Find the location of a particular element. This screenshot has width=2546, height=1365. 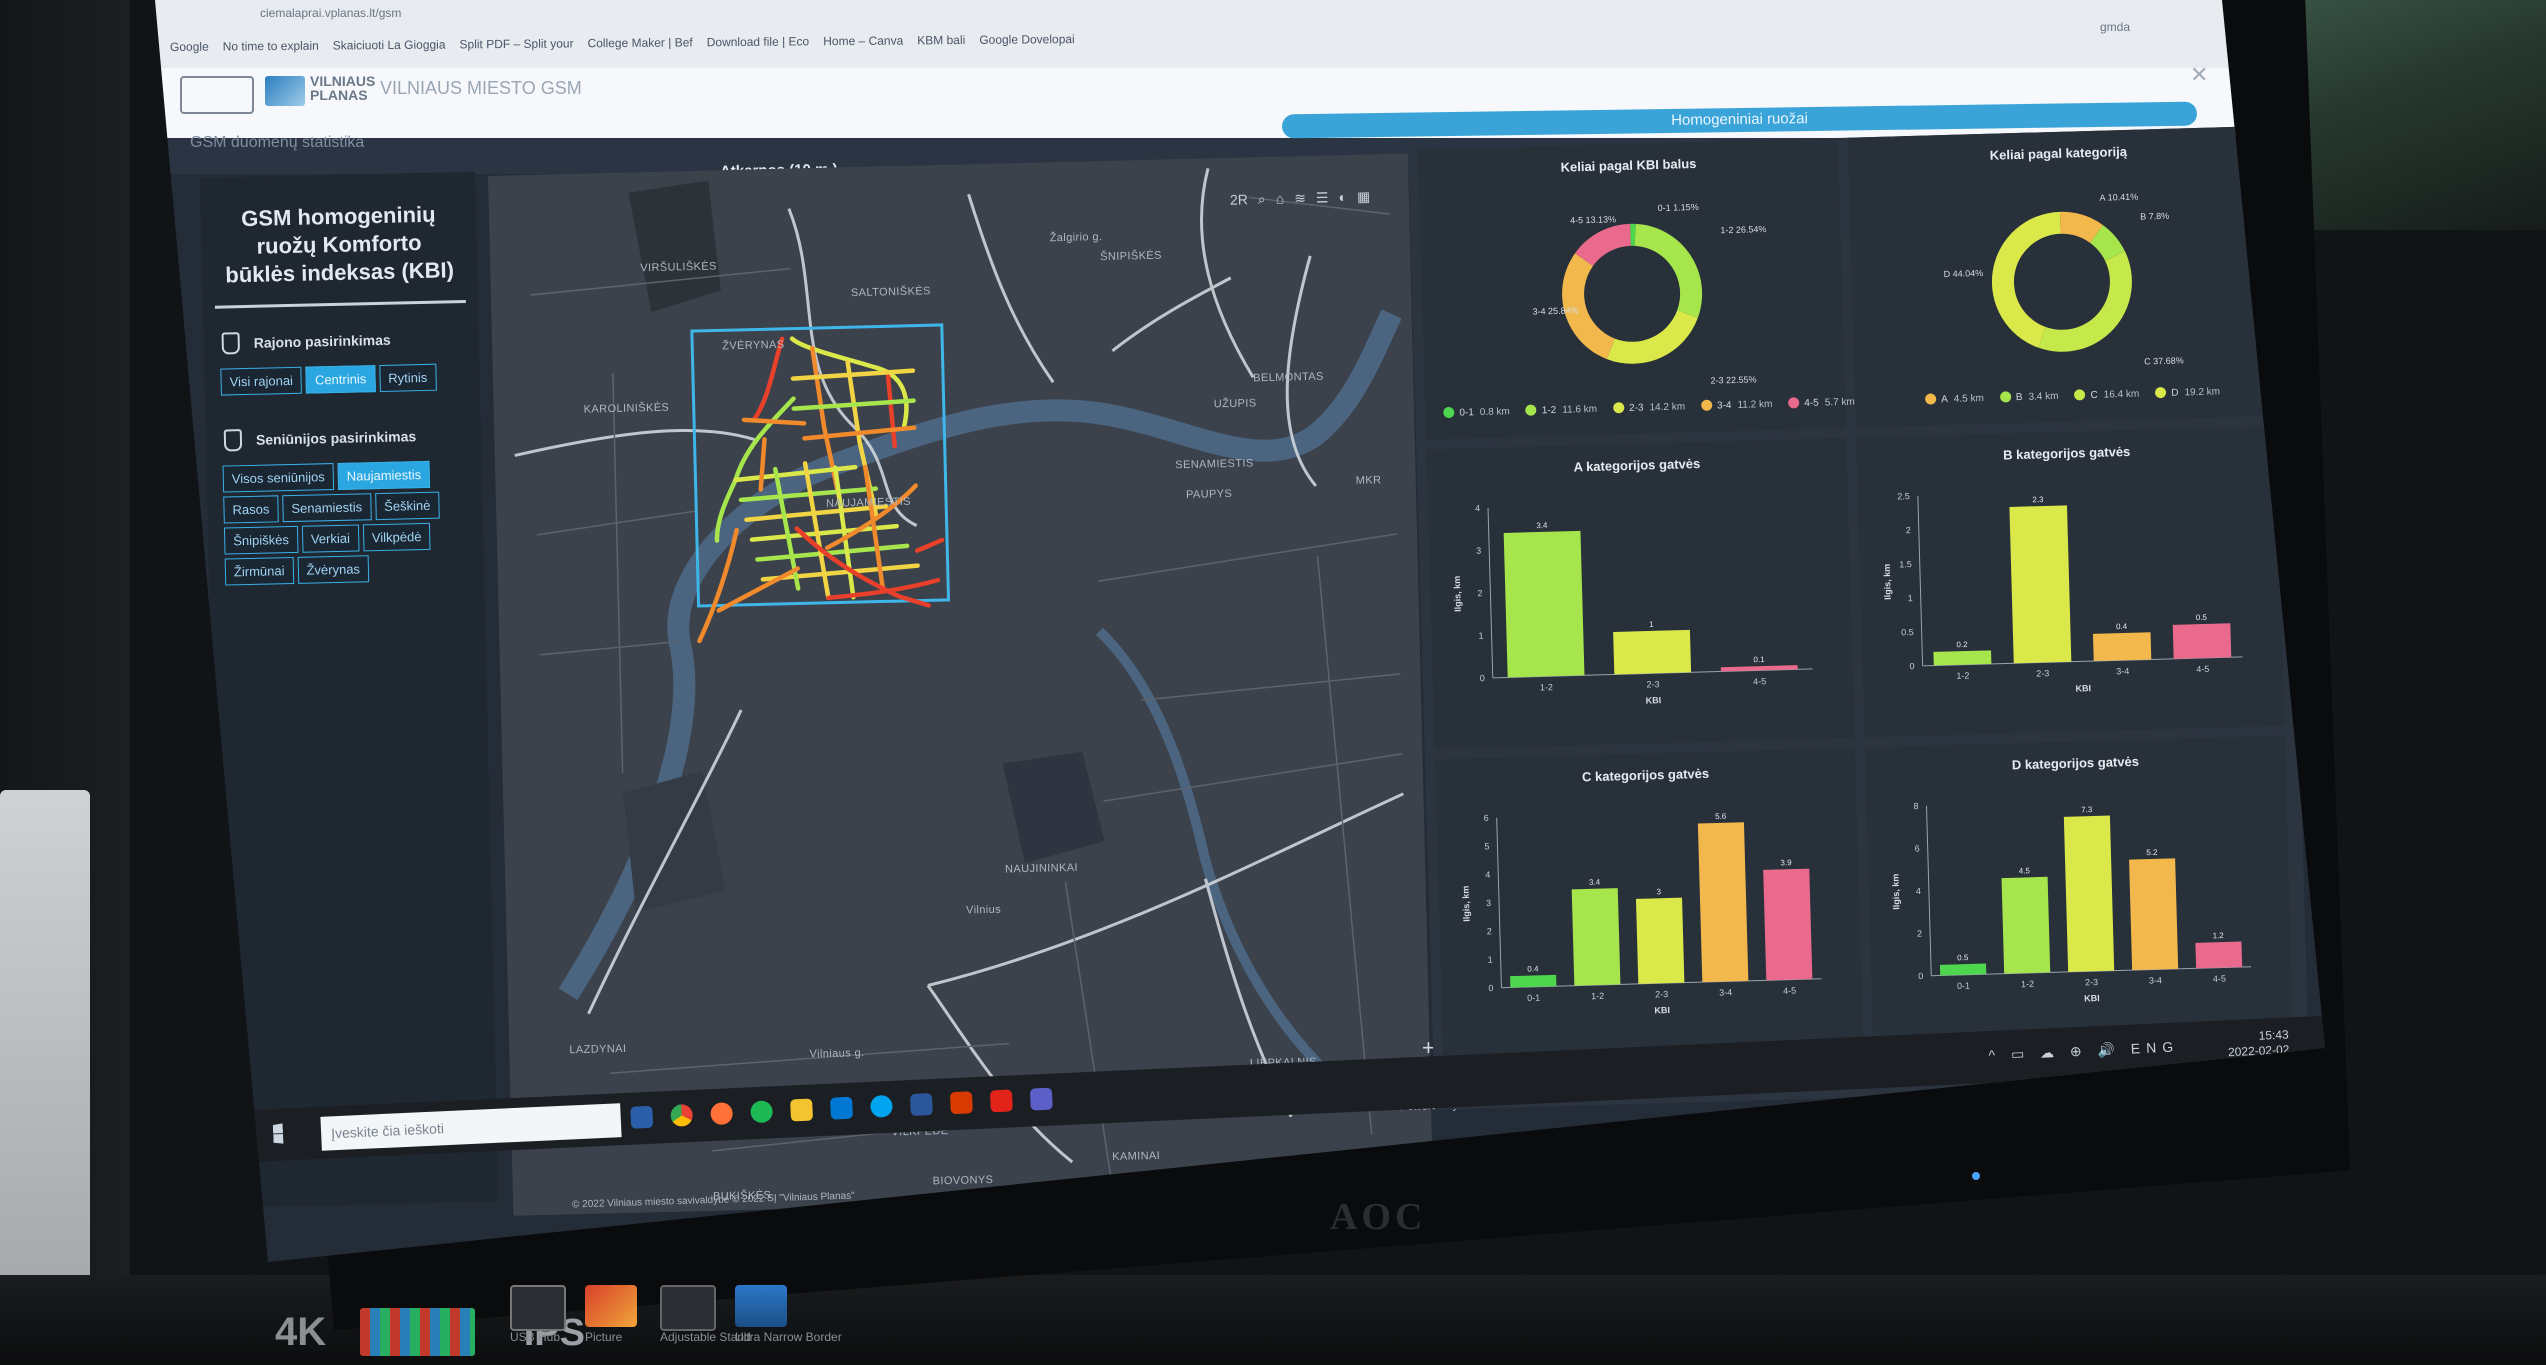

district-button: Visi rajonai is located at coordinates (261, 381).